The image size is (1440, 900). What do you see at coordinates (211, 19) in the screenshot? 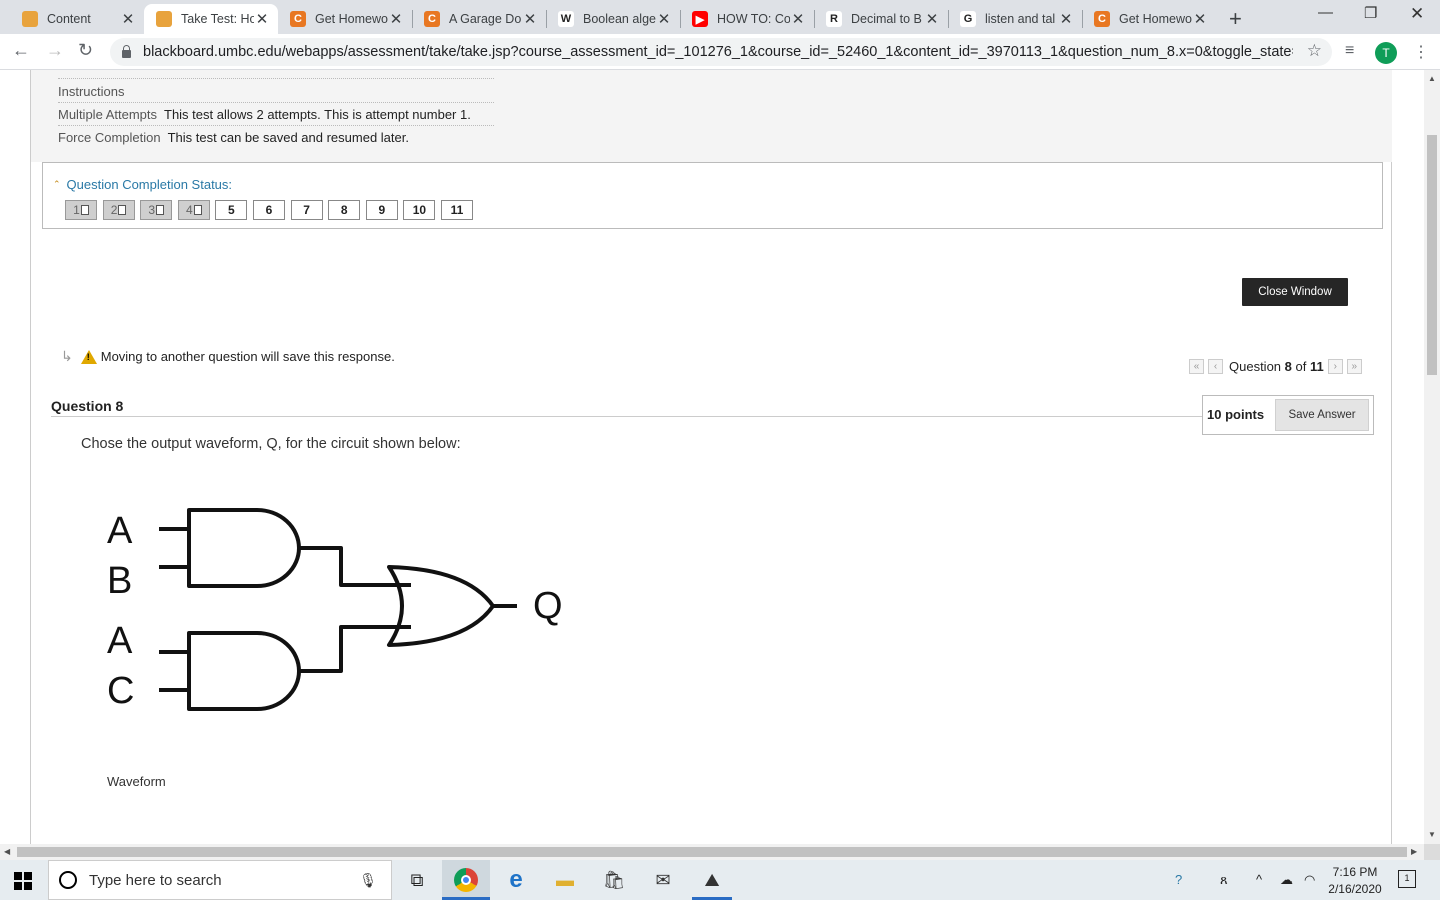
I see `browser-tab: Take Test: Ho ✕` at bounding box center [211, 19].